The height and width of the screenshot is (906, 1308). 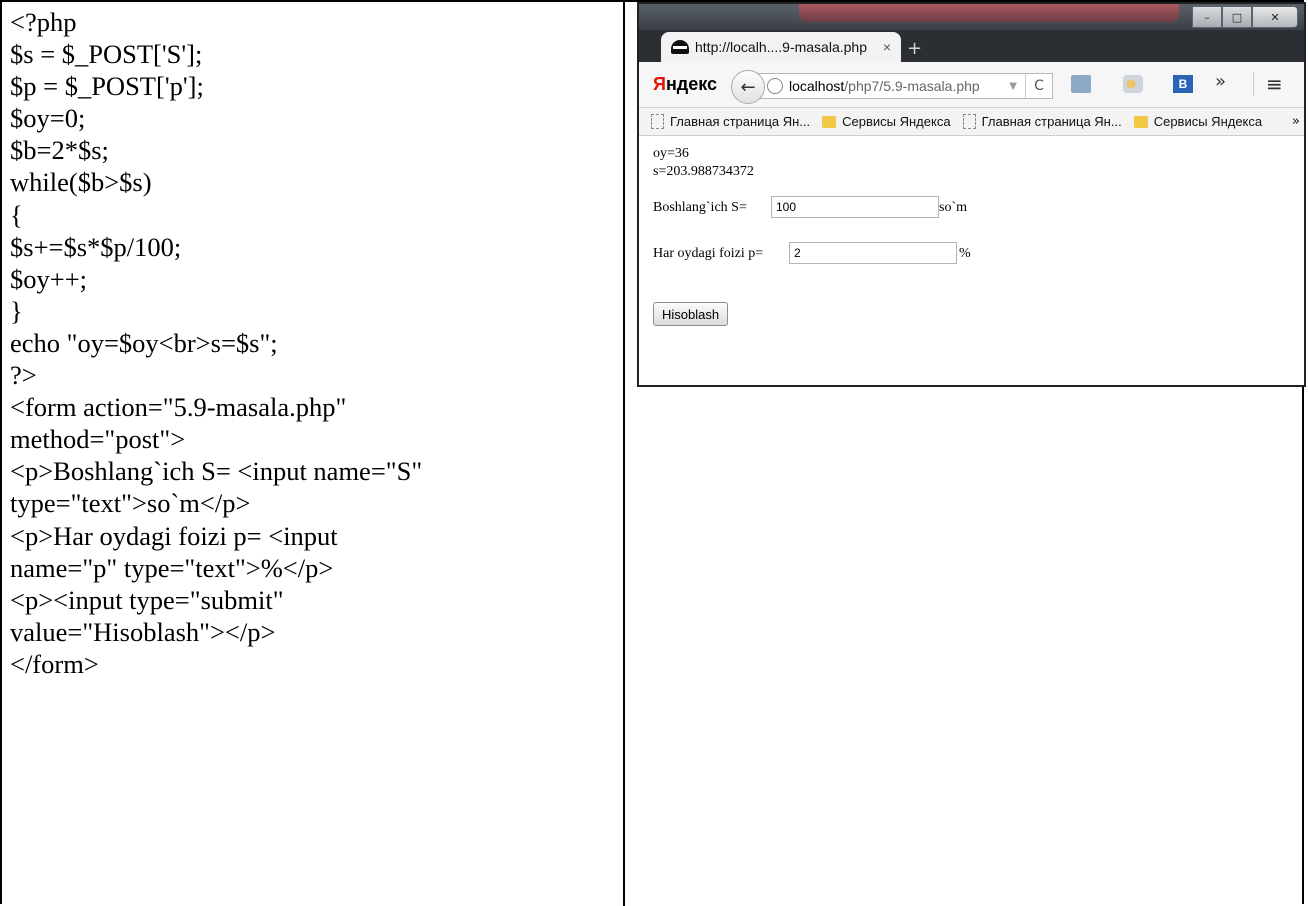 What do you see at coordinates (216, 471) in the screenshot?
I see `code-line: <p>Boshlang`ich S= <input name="S"` at bounding box center [216, 471].